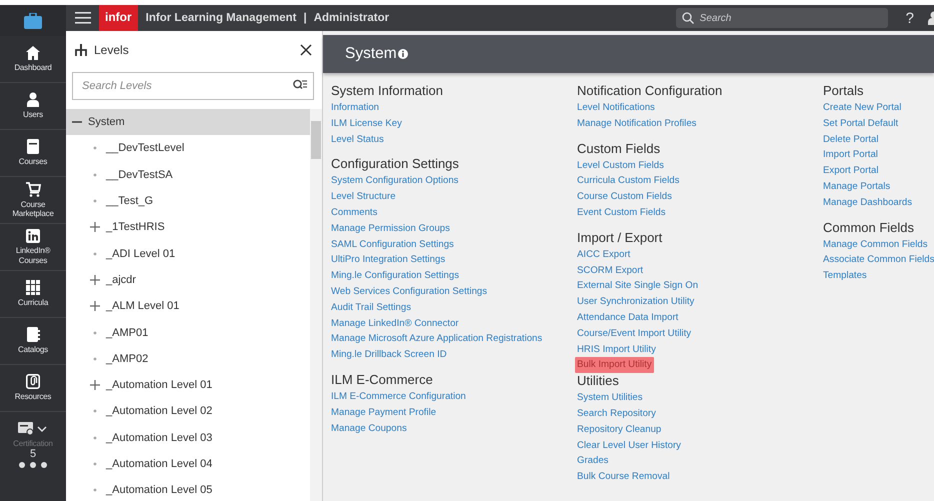 This screenshot has width=934, height=501. What do you see at coordinates (856, 186) in the screenshot?
I see `admin-link: Manage Portals` at bounding box center [856, 186].